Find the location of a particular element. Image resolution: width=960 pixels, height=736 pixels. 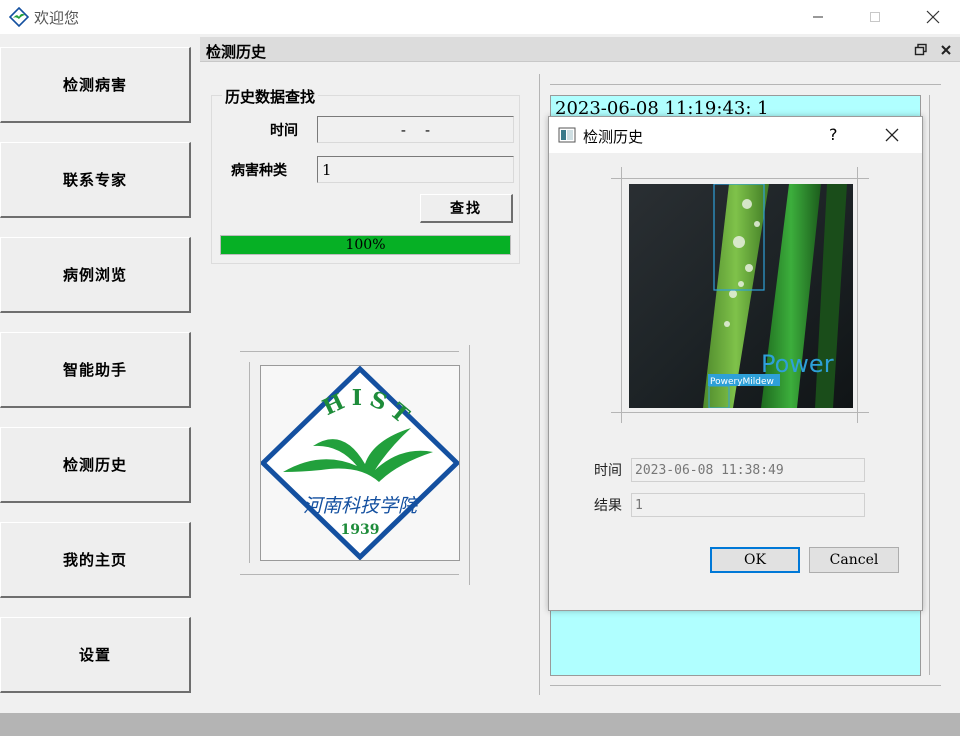

logo-frame-right-line is located at coordinates (469, 465).